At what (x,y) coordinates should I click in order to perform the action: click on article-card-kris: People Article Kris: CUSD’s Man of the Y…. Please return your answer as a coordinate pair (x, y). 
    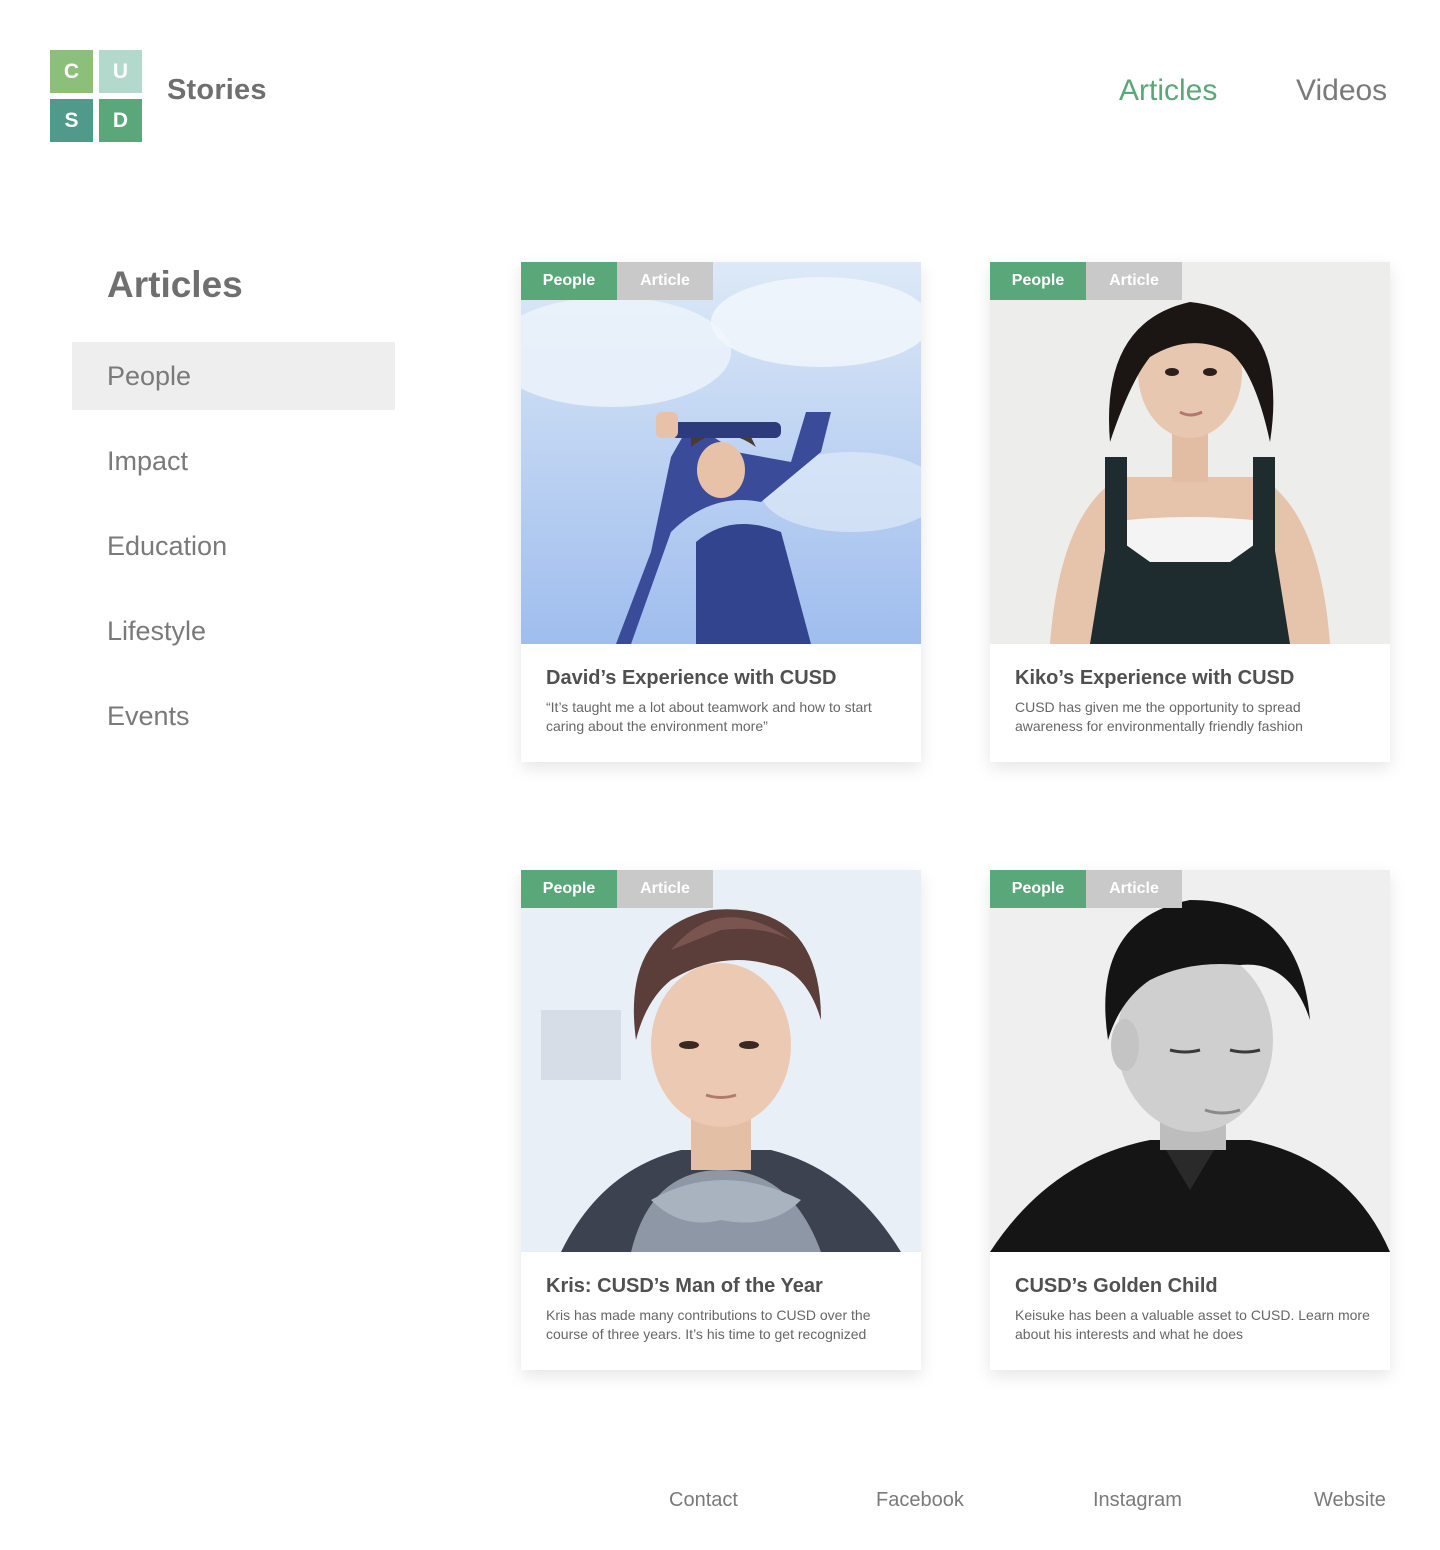
    Looking at the image, I should click on (721, 1120).